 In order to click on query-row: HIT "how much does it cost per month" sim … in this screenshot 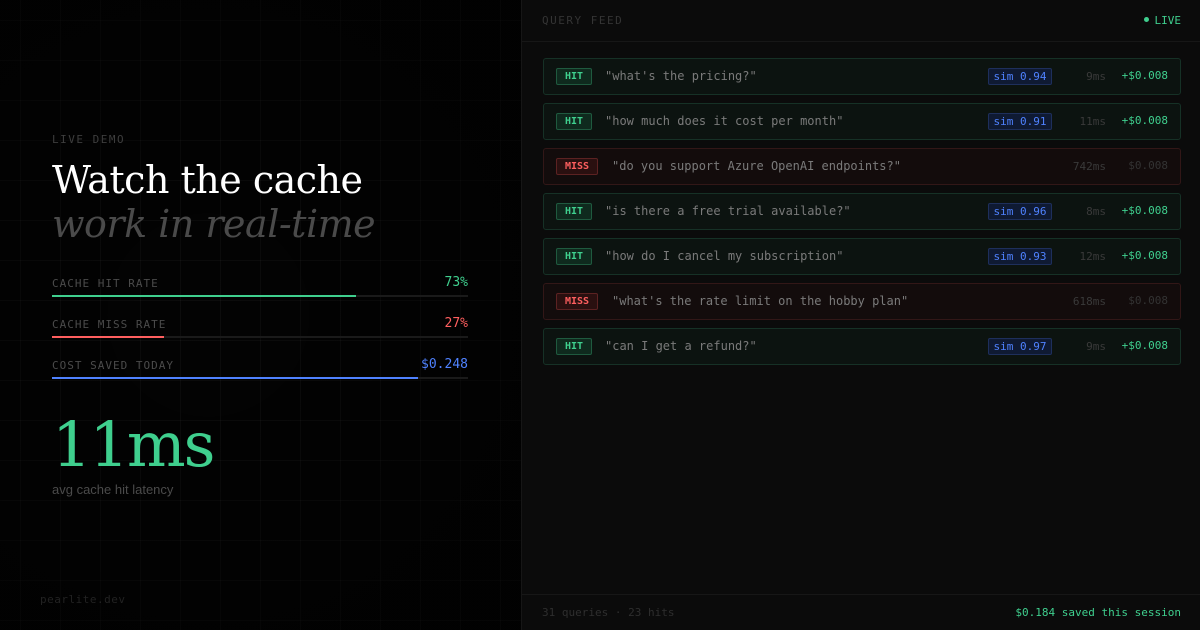, I will do `click(862, 121)`.